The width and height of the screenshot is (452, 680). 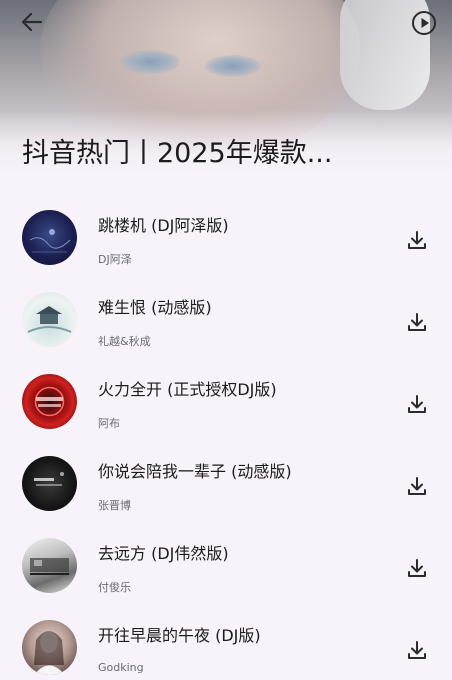 I want to click on song-artist: 张晋博, so click(x=114, y=505).